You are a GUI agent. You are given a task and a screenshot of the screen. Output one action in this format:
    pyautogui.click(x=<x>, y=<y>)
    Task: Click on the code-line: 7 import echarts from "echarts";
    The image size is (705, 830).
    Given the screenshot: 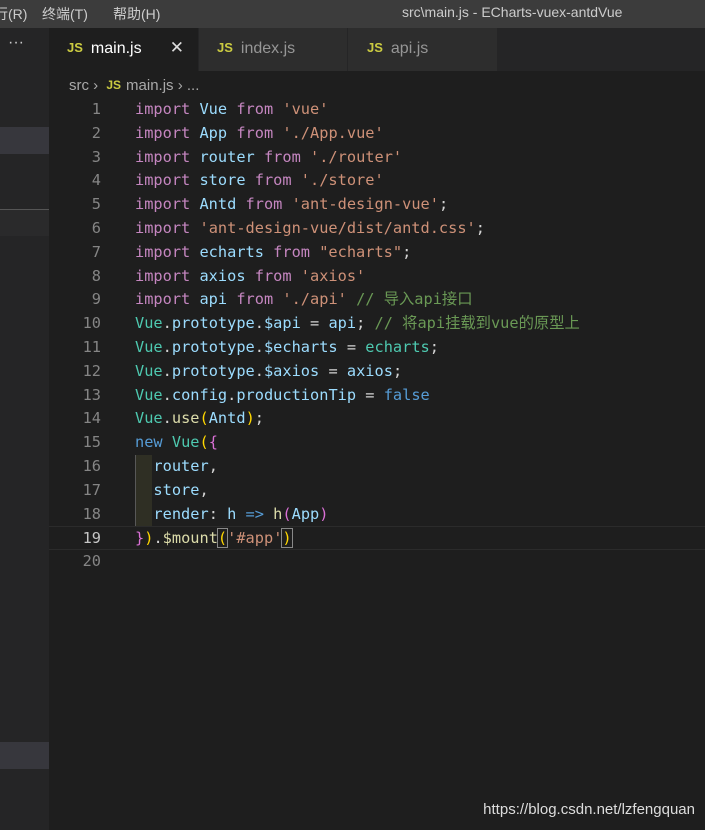 What is the action you would take?
    pyautogui.click(x=377, y=253)
    